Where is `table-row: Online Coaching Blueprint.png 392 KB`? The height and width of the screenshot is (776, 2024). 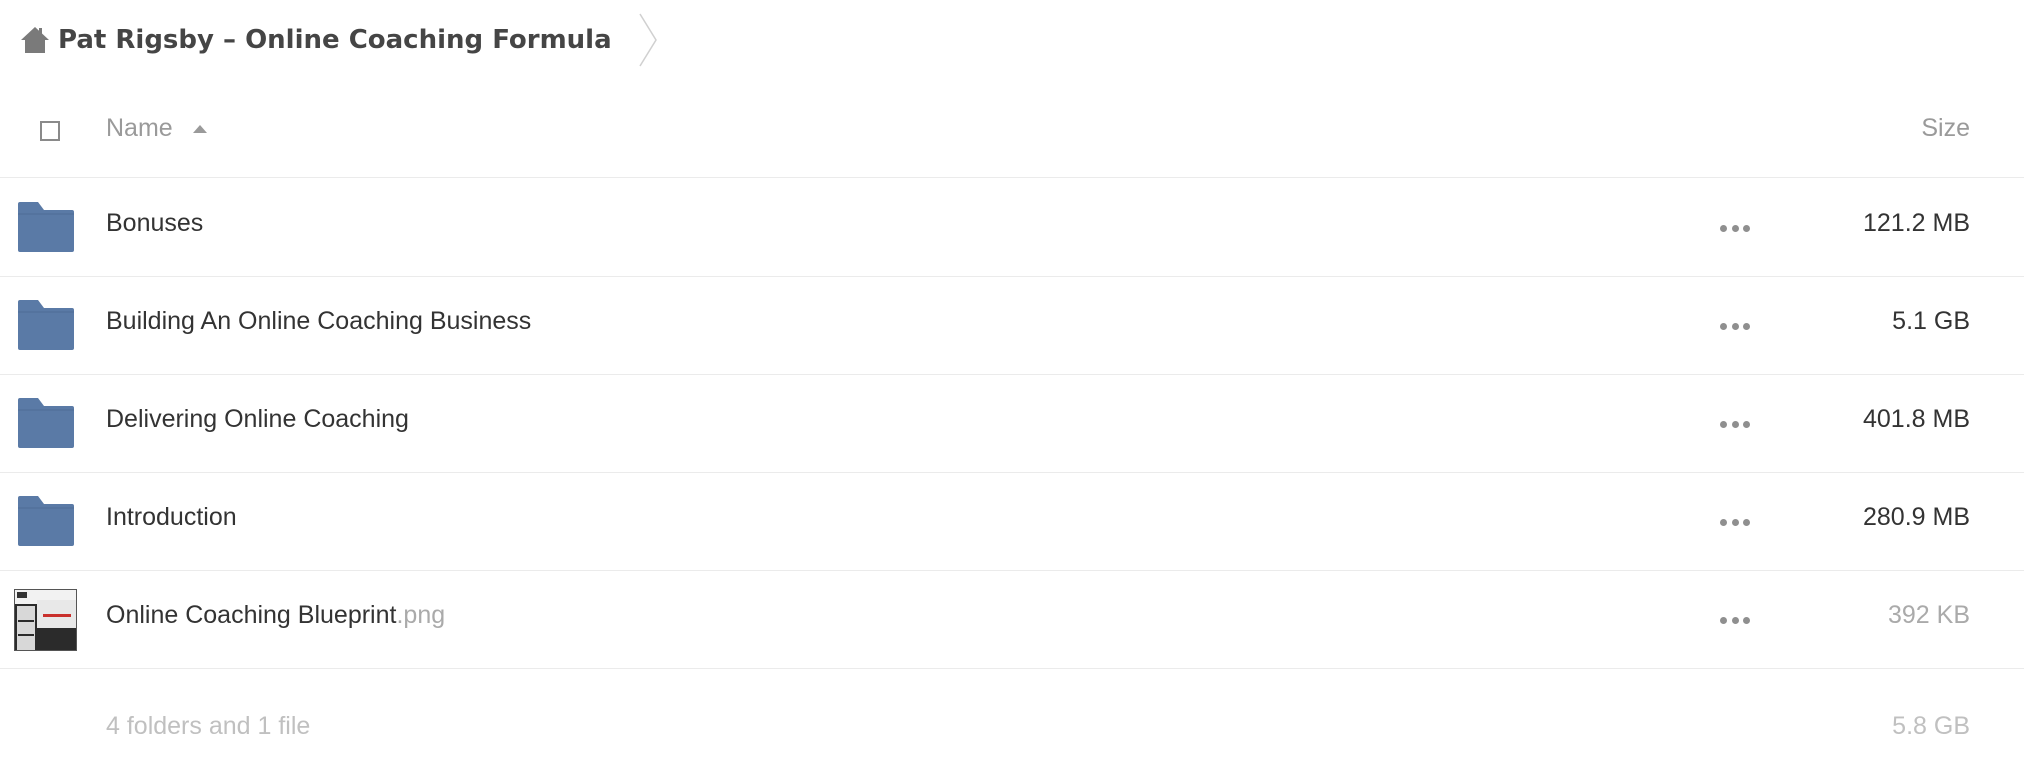
table-row: Online Coaching Blueprint.png 392 KB is located at coordinates (1012, 620).